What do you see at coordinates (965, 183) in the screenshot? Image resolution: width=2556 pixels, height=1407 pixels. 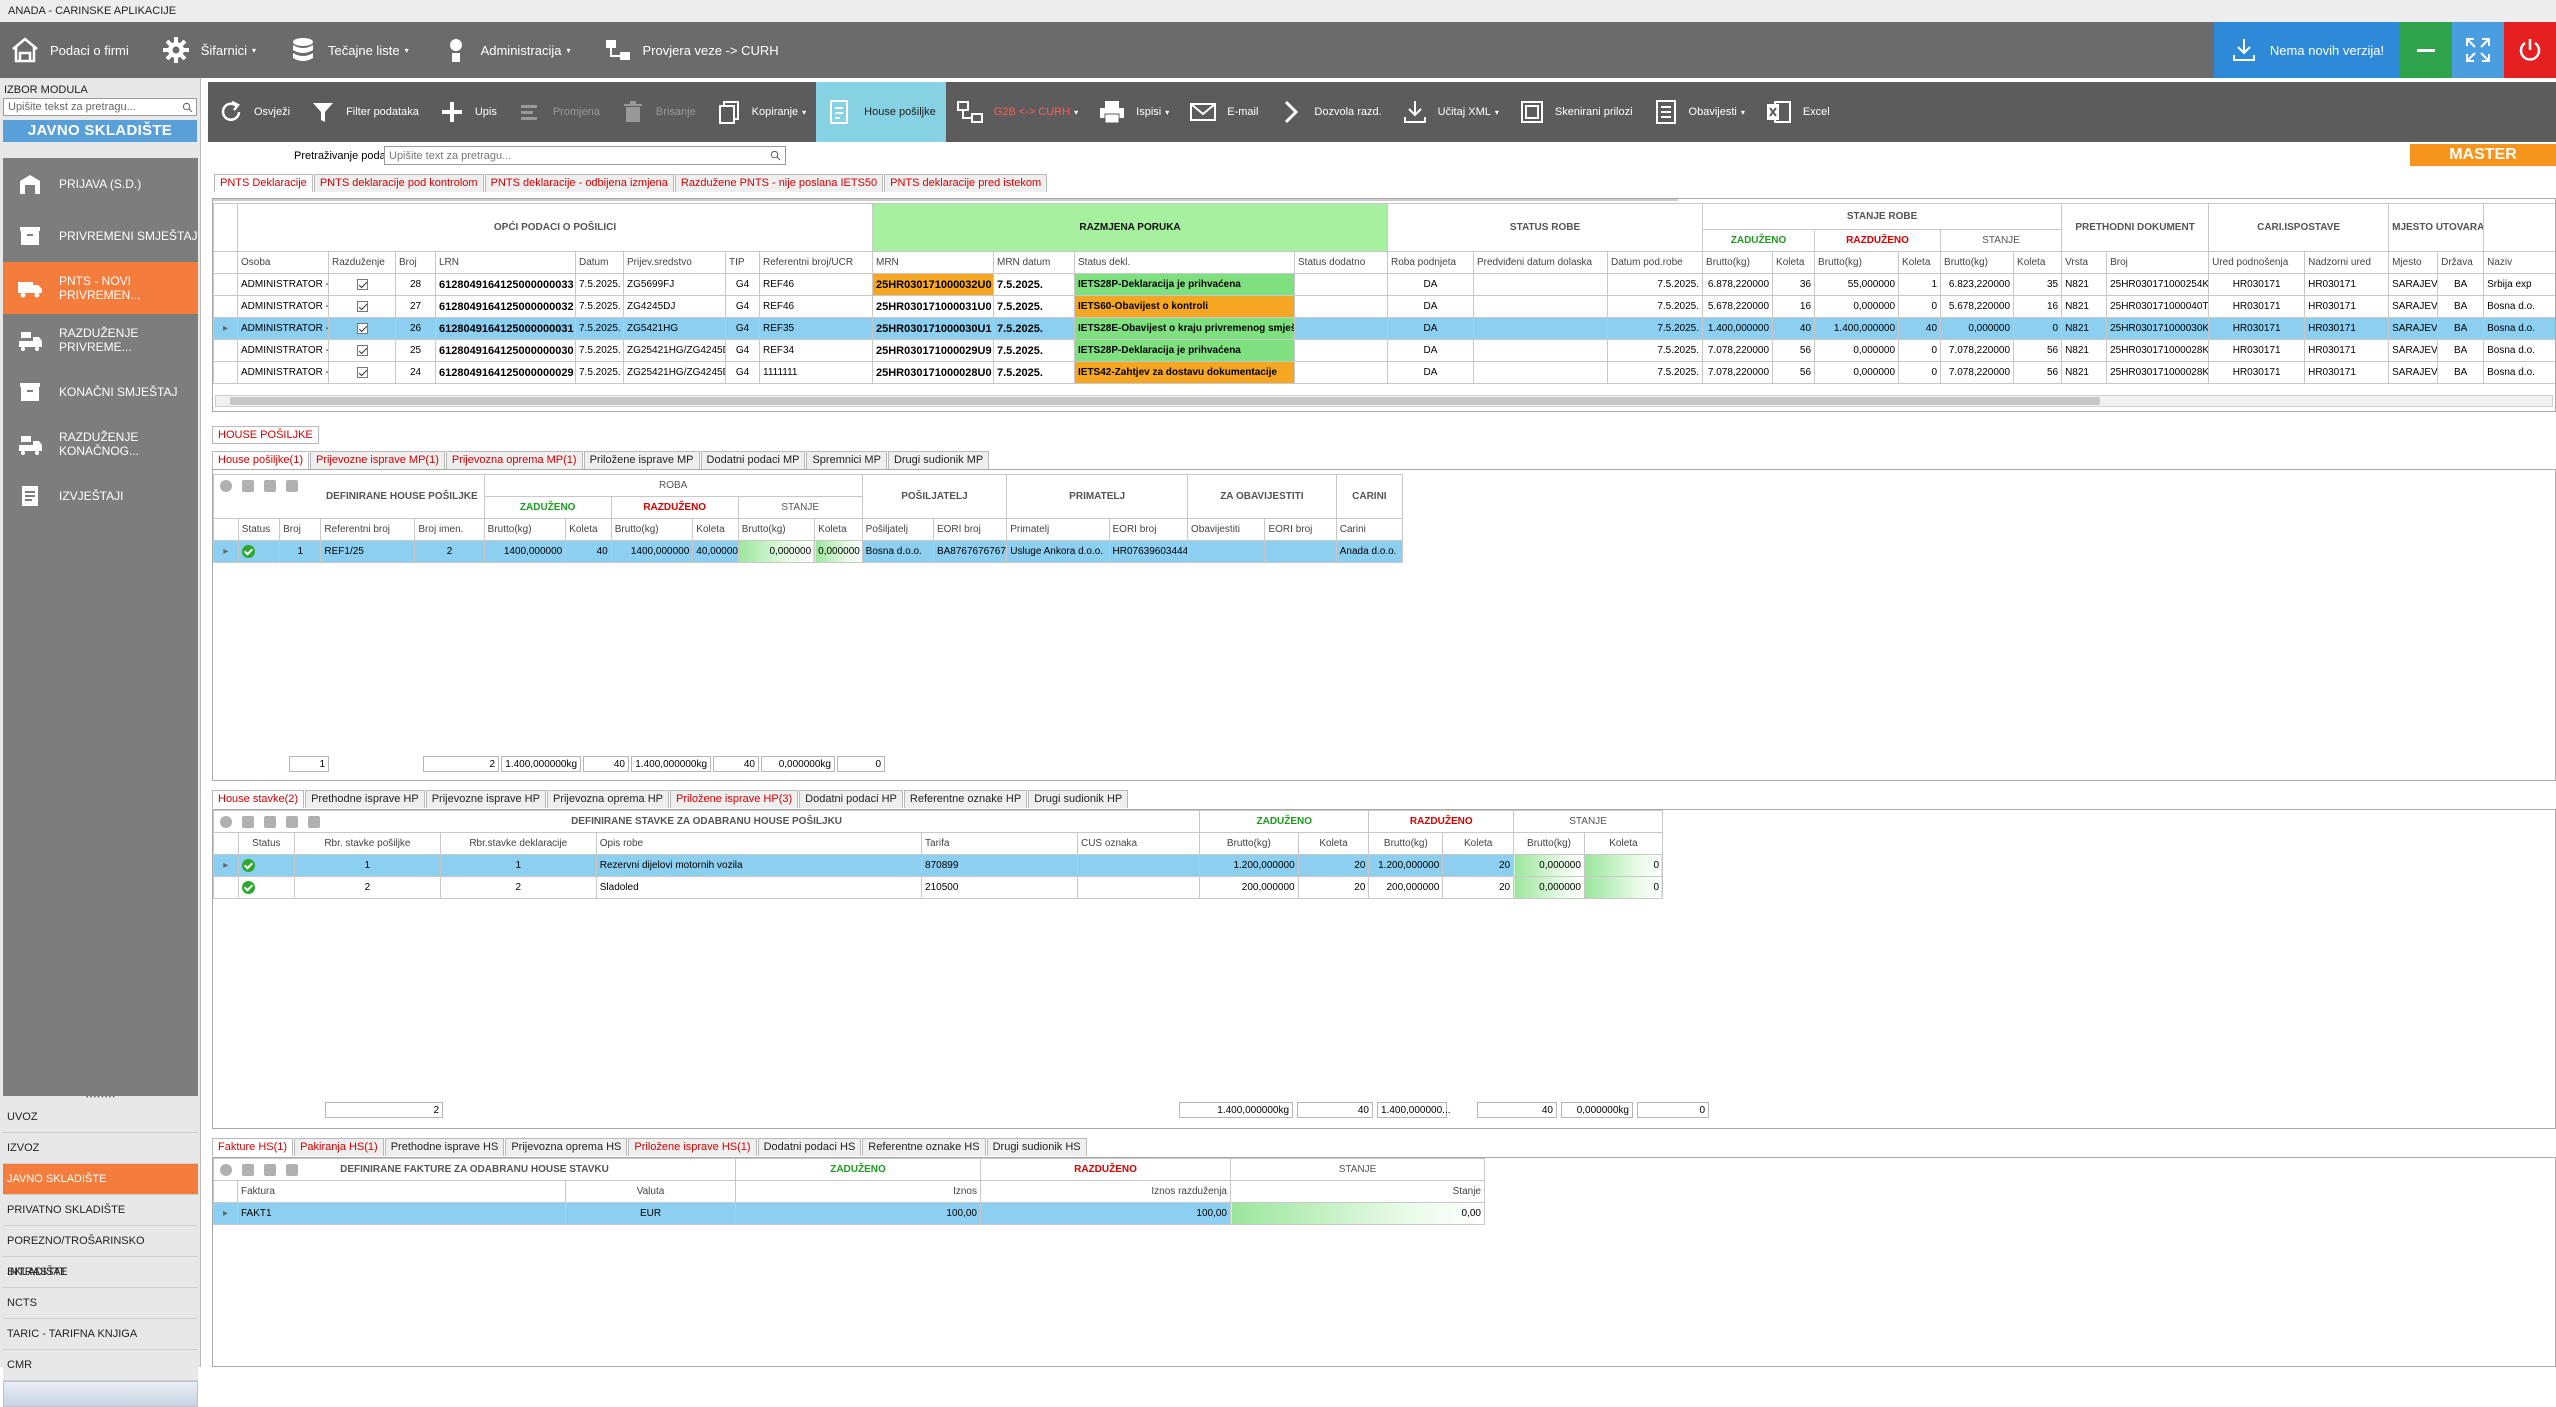 I see `tab-pnts-pred-istekom: PNTS deklaracije pred istekom` at bounding box center [965, 183].